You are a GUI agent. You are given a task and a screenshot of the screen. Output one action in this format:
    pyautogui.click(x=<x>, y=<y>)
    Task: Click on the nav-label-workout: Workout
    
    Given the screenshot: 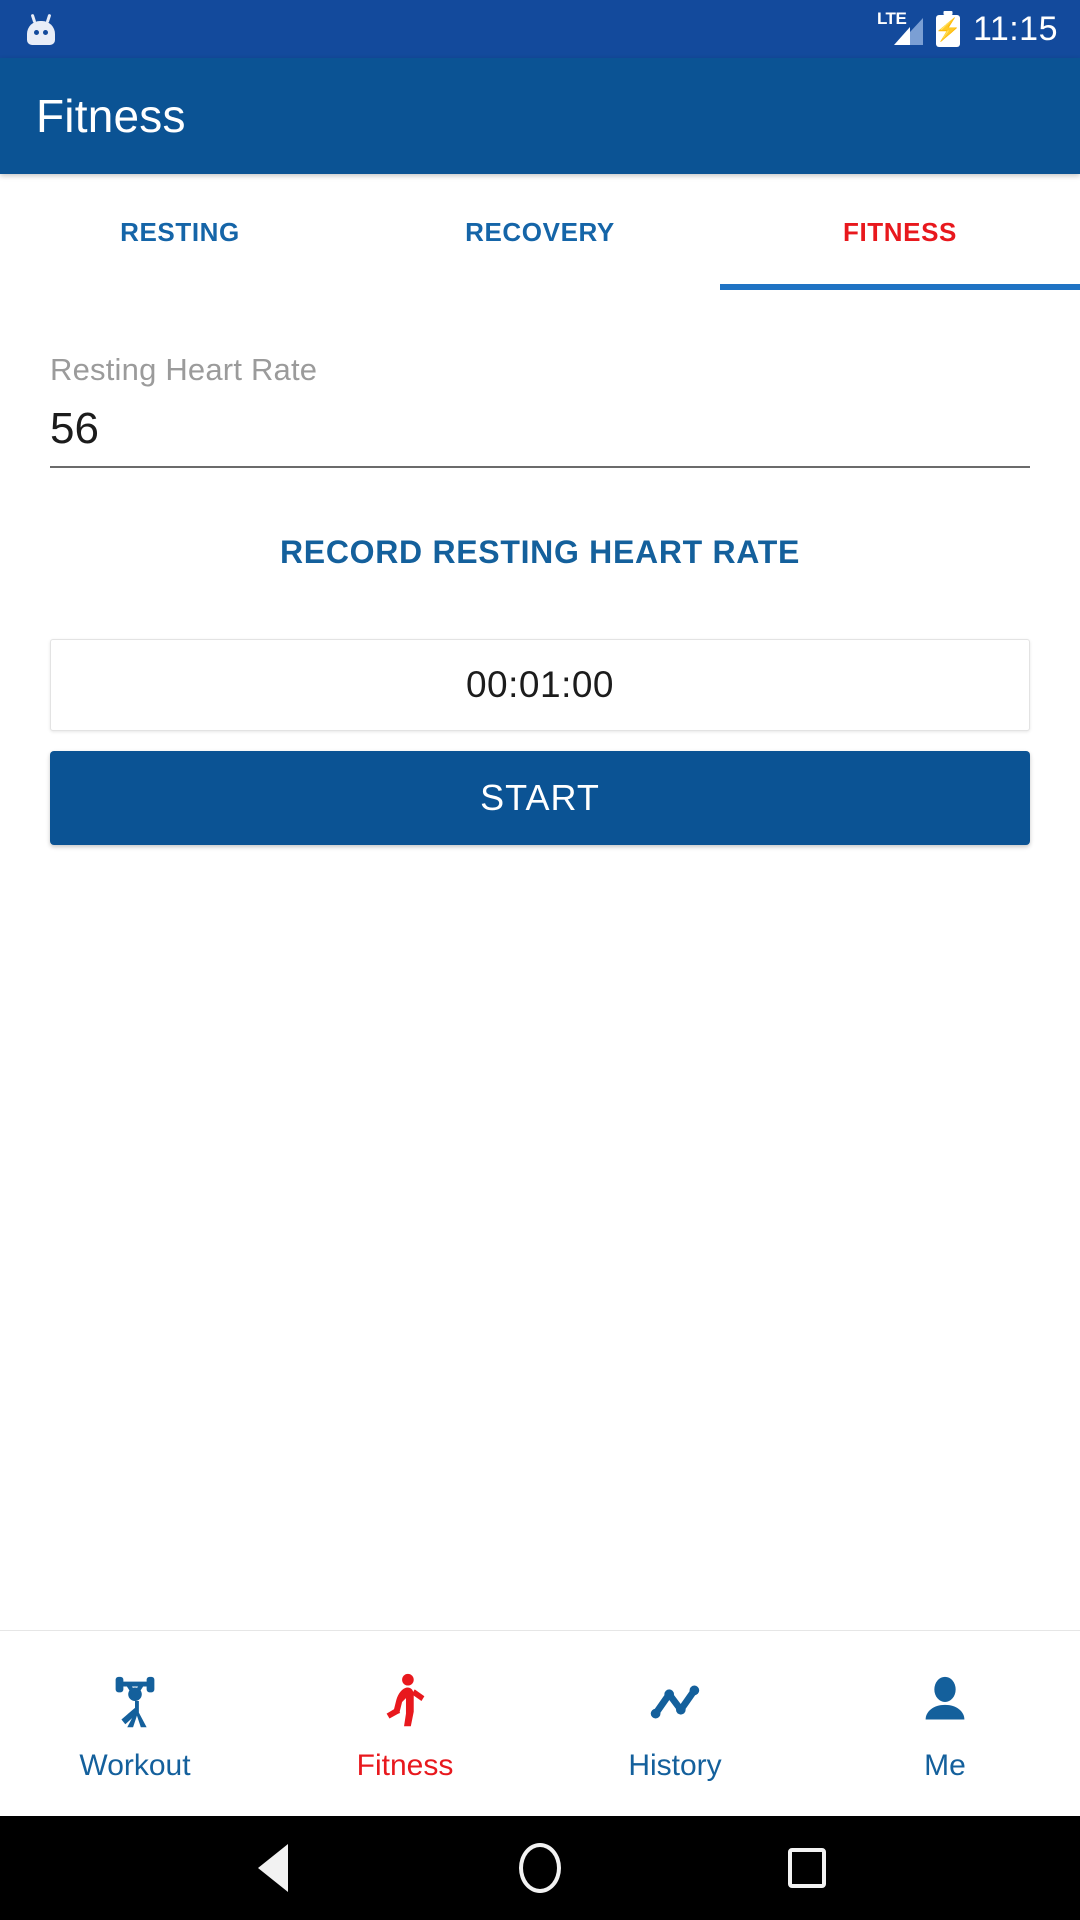 What is the action you would take?
    pyautogui.click(x=135, y=1765)
    